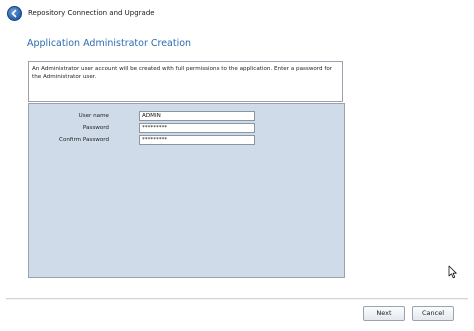 This screenshot has height=331, width=474. I want to click on confirm-password-field, so click(197, 140).